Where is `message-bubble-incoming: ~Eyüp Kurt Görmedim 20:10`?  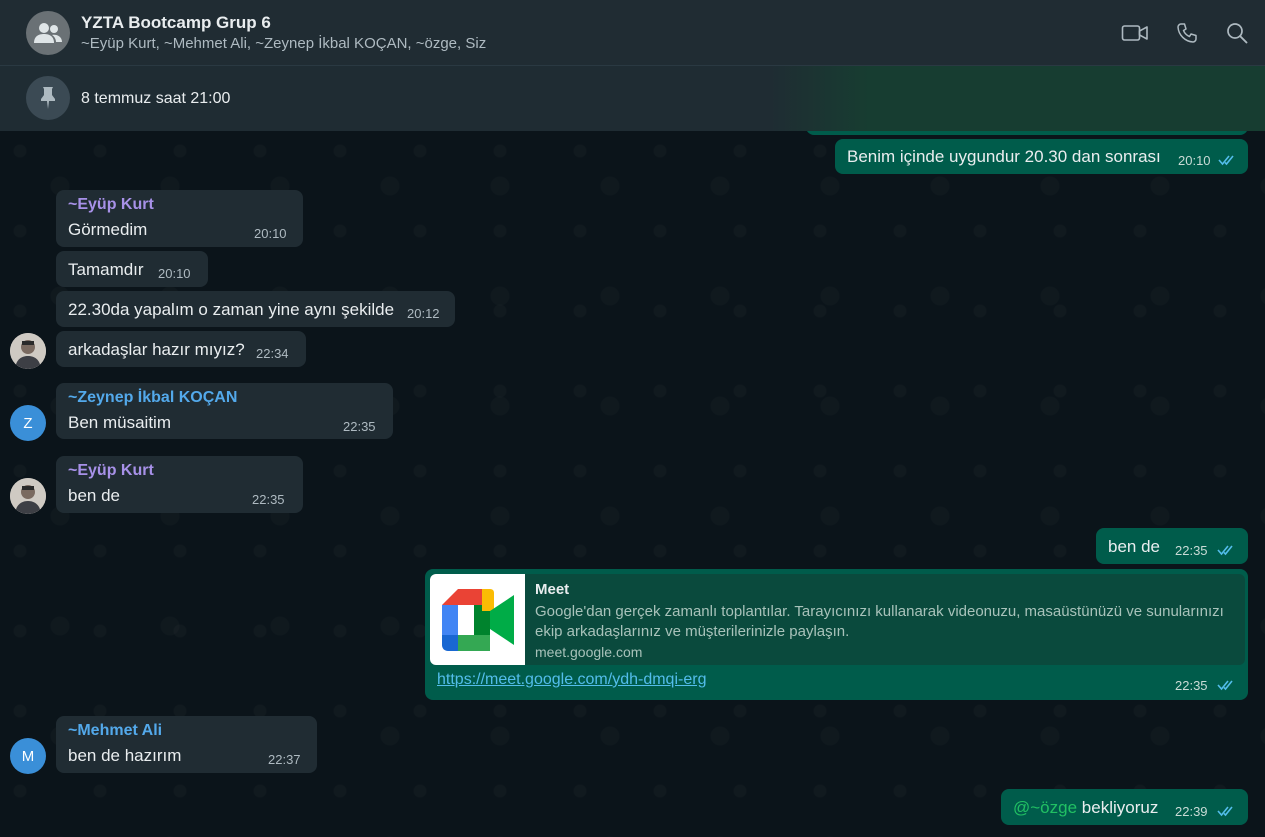
message-bubble-incoming: ~Eyüp Kurt Görmedim 20:10 is located at coordinates (179, 218).